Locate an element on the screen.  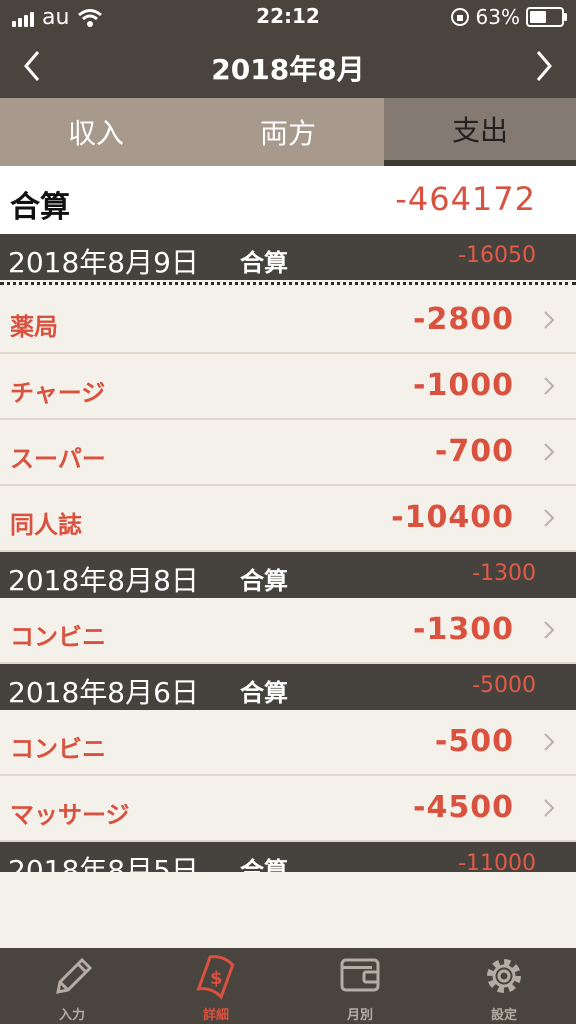
date-sum-value: -16050 is located at coordinates (497, 255).